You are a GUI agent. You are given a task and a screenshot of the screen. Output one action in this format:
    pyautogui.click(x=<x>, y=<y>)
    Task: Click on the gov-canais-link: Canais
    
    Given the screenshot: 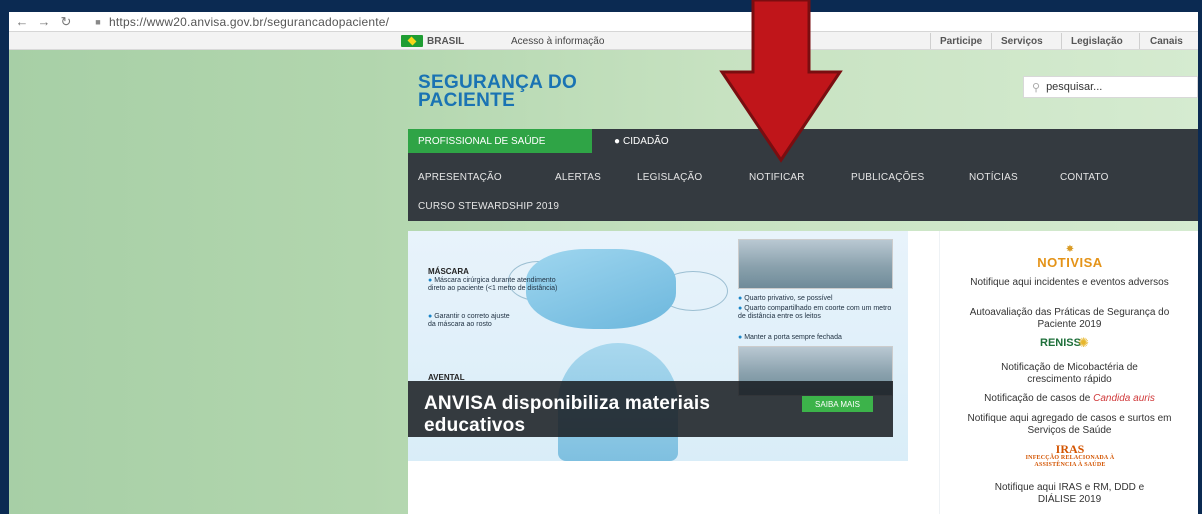 What is the action you would take?
    pyautogui.click(x=1166, y=41)
    